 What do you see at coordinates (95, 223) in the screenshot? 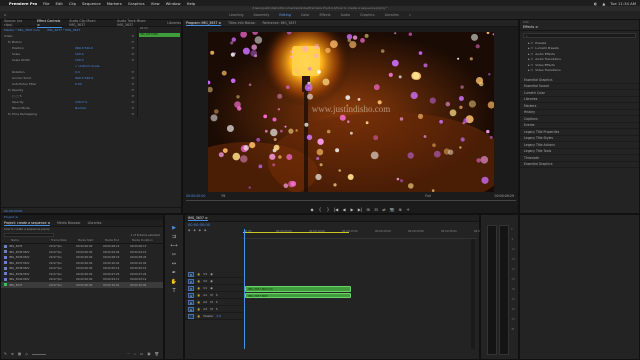
I see `tab-project-libraries: Libraries` at bounding box center [95, 223].